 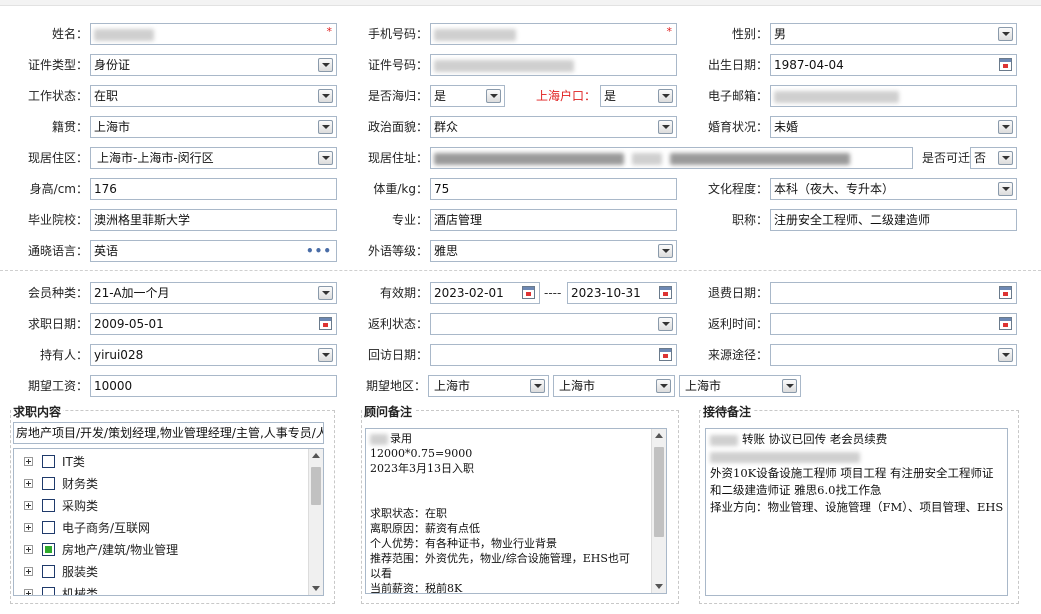 I want to click on salary-field: 10000, so click(x=213, y=386).